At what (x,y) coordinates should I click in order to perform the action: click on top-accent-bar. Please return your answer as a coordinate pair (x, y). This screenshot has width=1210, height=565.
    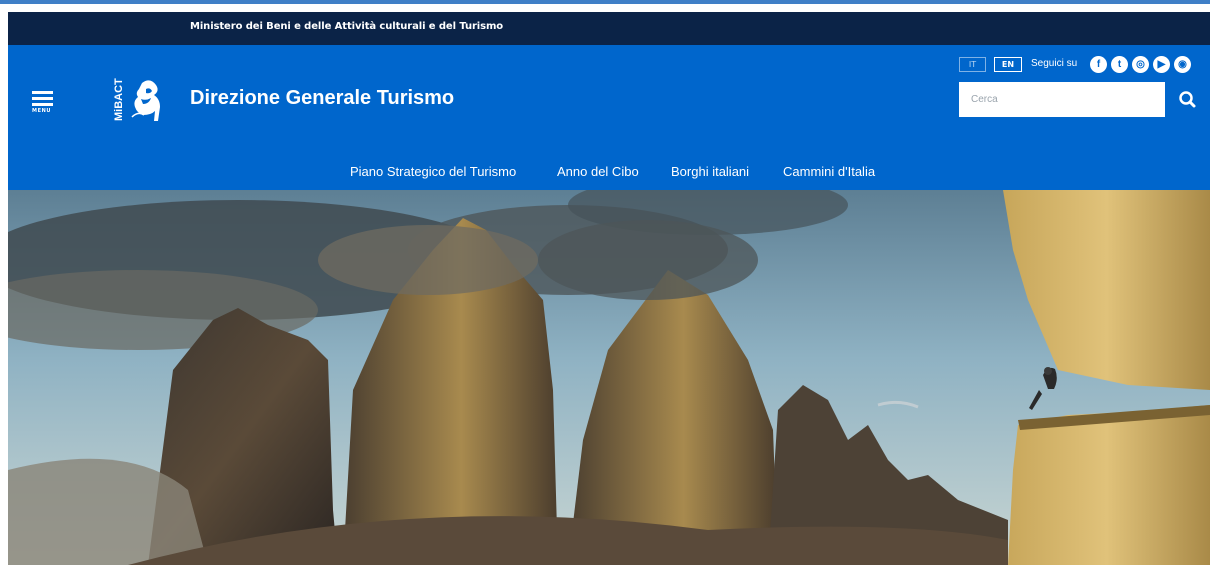
    Looking at the image, I should click on (605, 2).